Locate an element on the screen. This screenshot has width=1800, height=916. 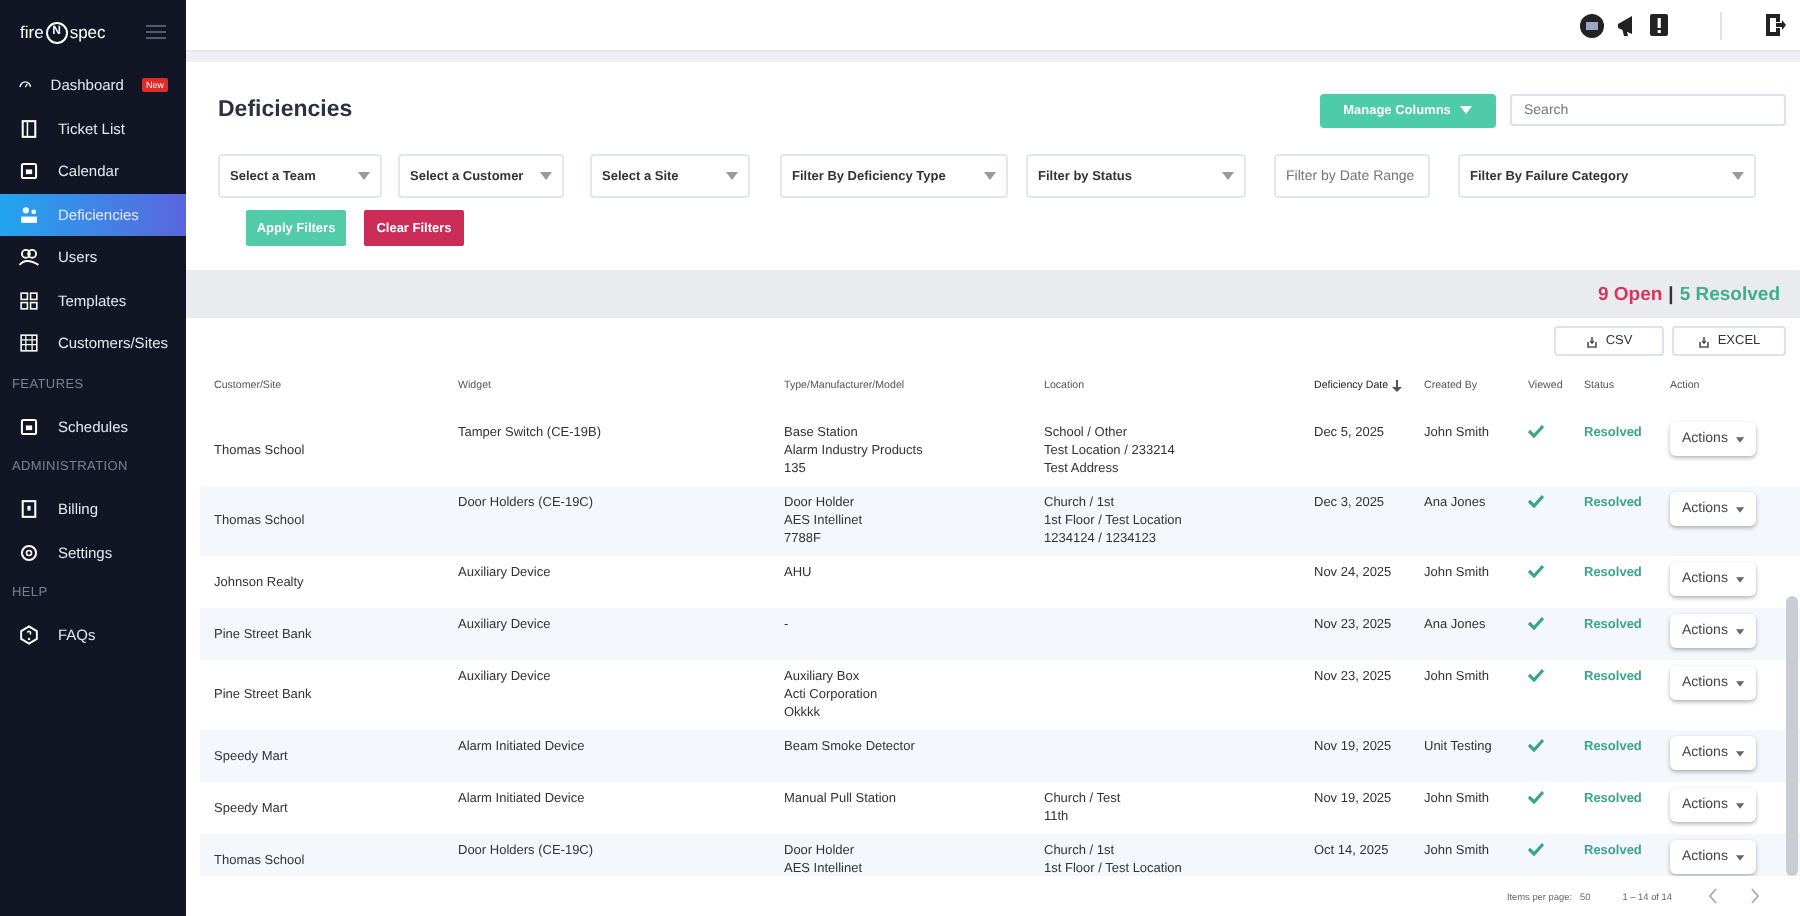
open-count: 9 Open is located at coordinates (1630, 294).